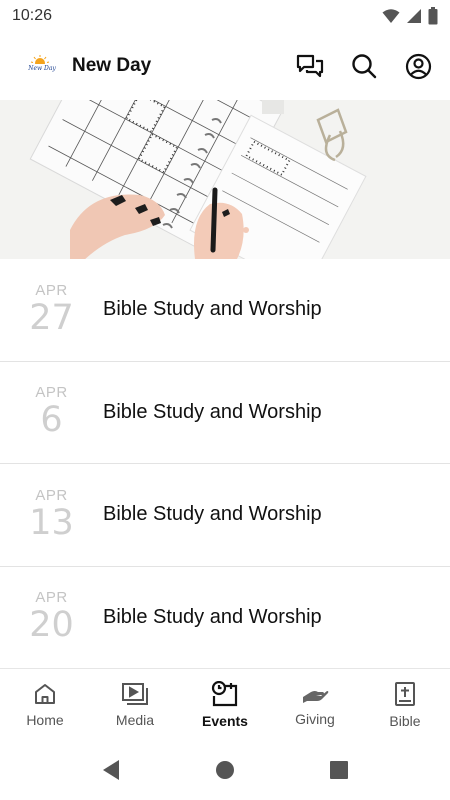 The width and height of the screenshot is (450, 800). I want to click on church-logo: New Day, so click(42, 66).